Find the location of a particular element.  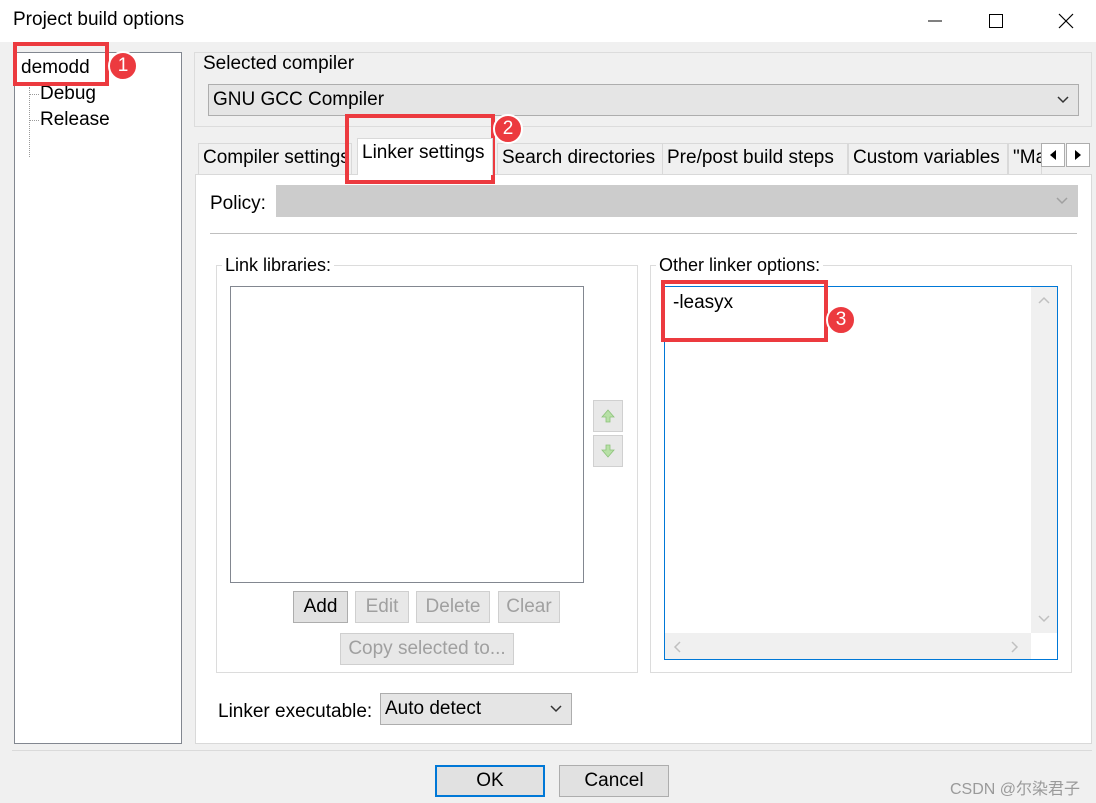

chevron-up-icon is located at coordinates (1044, 300).